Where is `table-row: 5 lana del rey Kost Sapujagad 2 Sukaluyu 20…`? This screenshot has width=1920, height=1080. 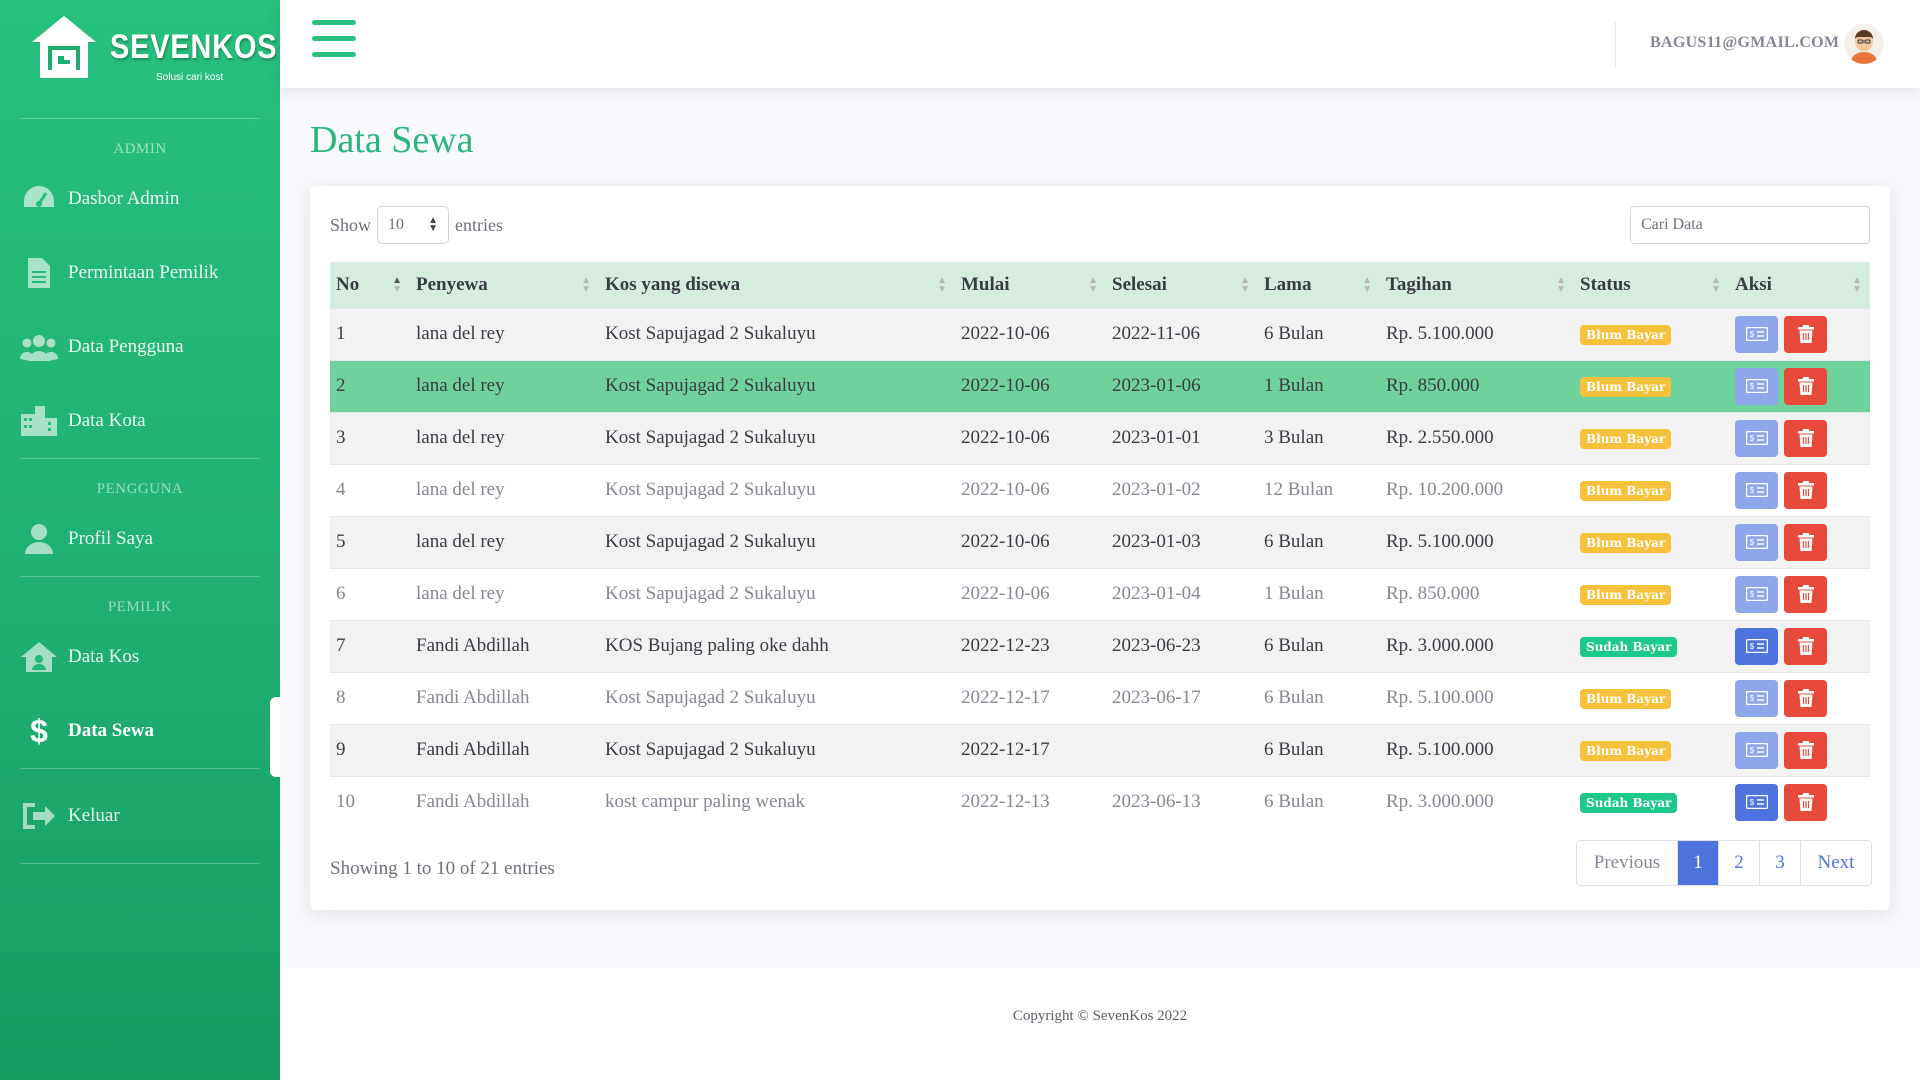
table-row: 5 lana del rey Kost Sapujagad 2 Sukaluyu 20… is located at coordinates (1100, 541).